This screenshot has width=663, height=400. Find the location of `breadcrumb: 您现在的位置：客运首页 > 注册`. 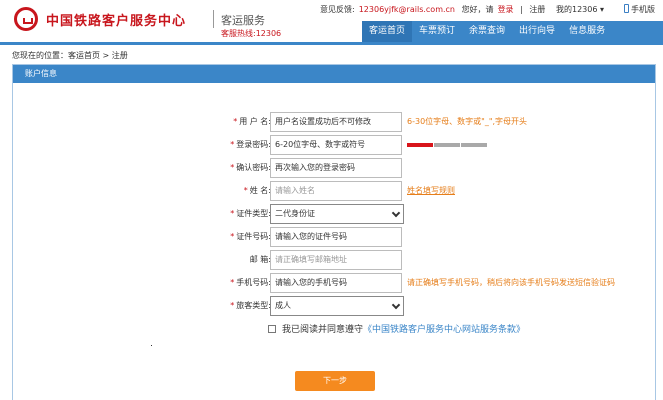

breadcrumb: 您现在的位置：客运首页 > 注册 is located at coordinates (70, 55).